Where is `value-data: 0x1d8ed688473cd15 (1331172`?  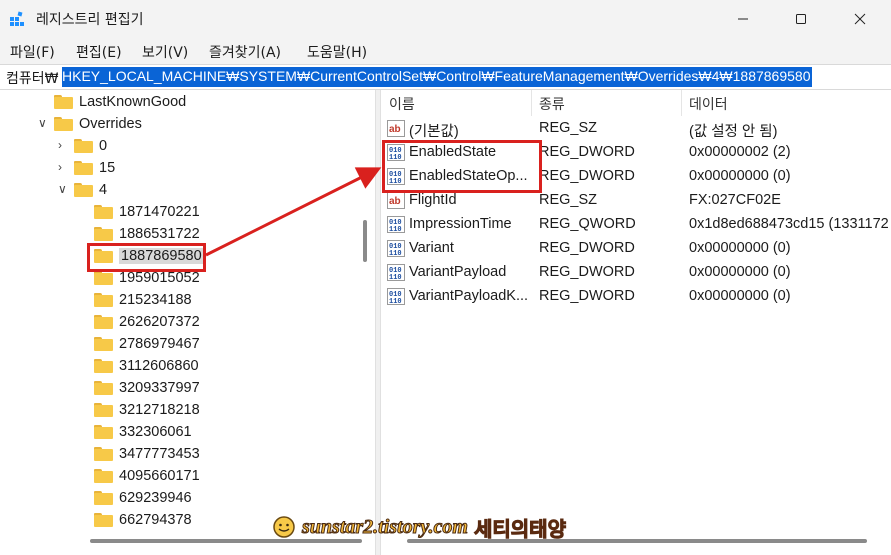 value-data: 0x1d8ed688473cd15 (1331172 is located at coordinates (789, 224).